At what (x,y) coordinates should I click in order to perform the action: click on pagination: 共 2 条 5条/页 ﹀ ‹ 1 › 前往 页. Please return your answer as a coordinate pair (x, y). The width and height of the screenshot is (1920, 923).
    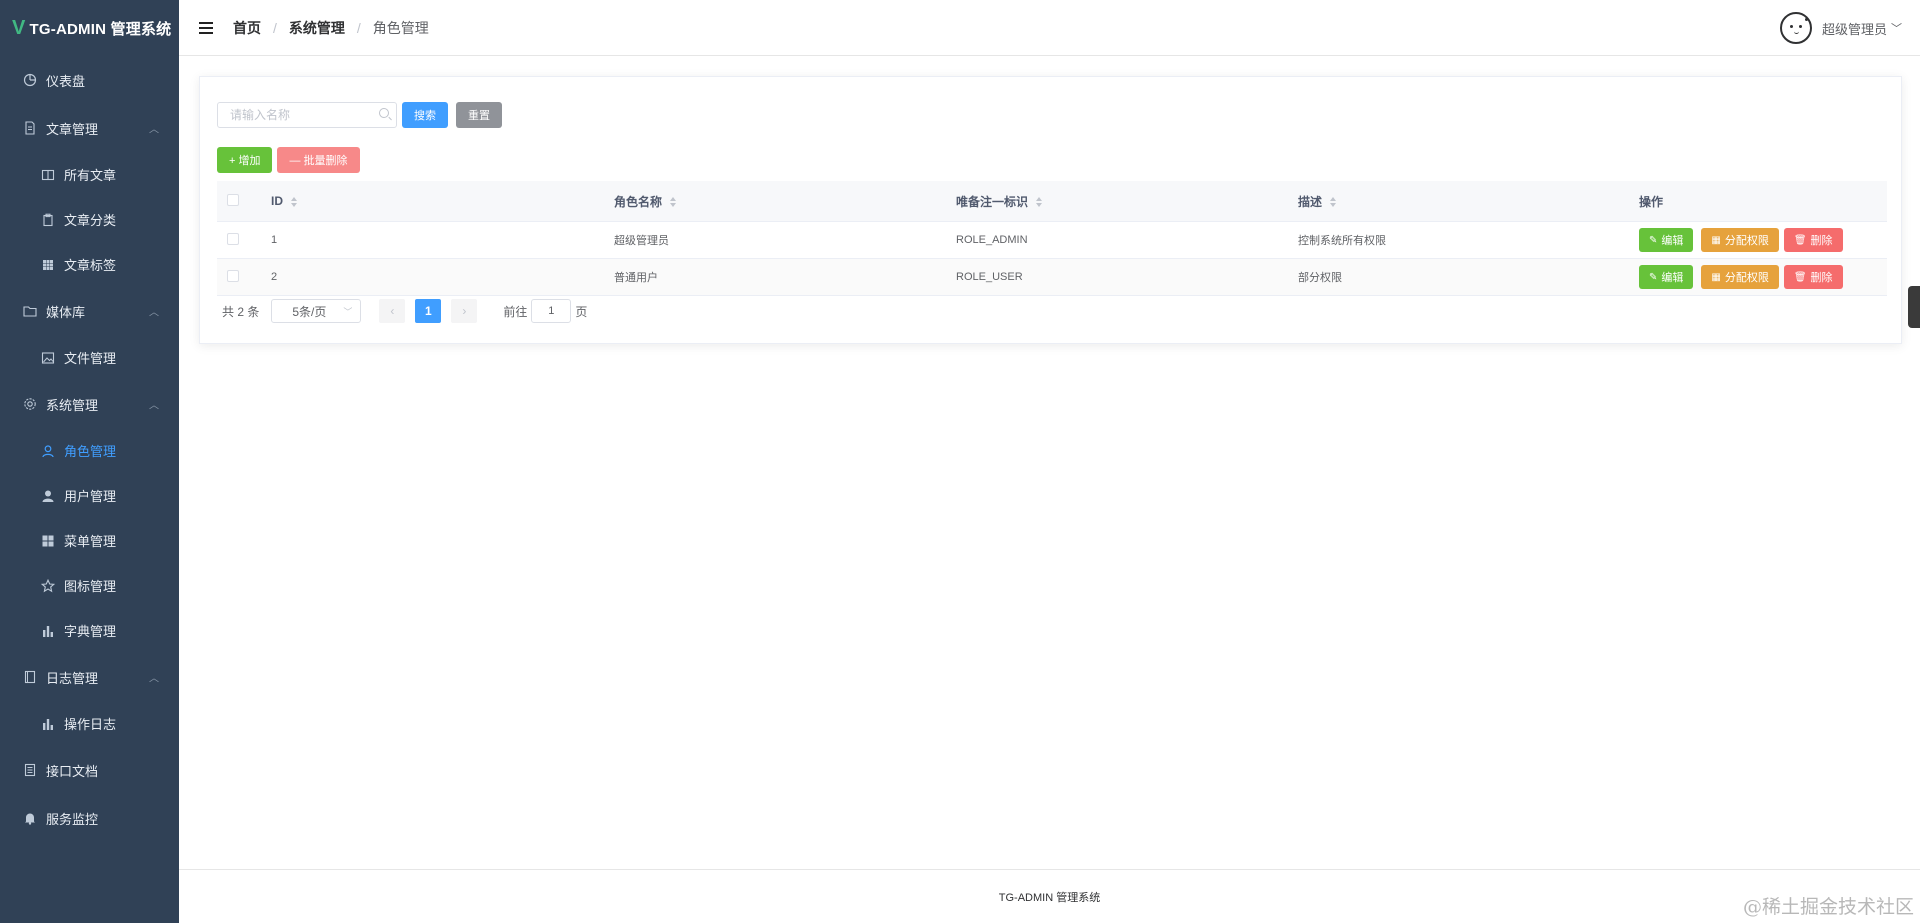
    Looking at the image, I should click on (404, 311).